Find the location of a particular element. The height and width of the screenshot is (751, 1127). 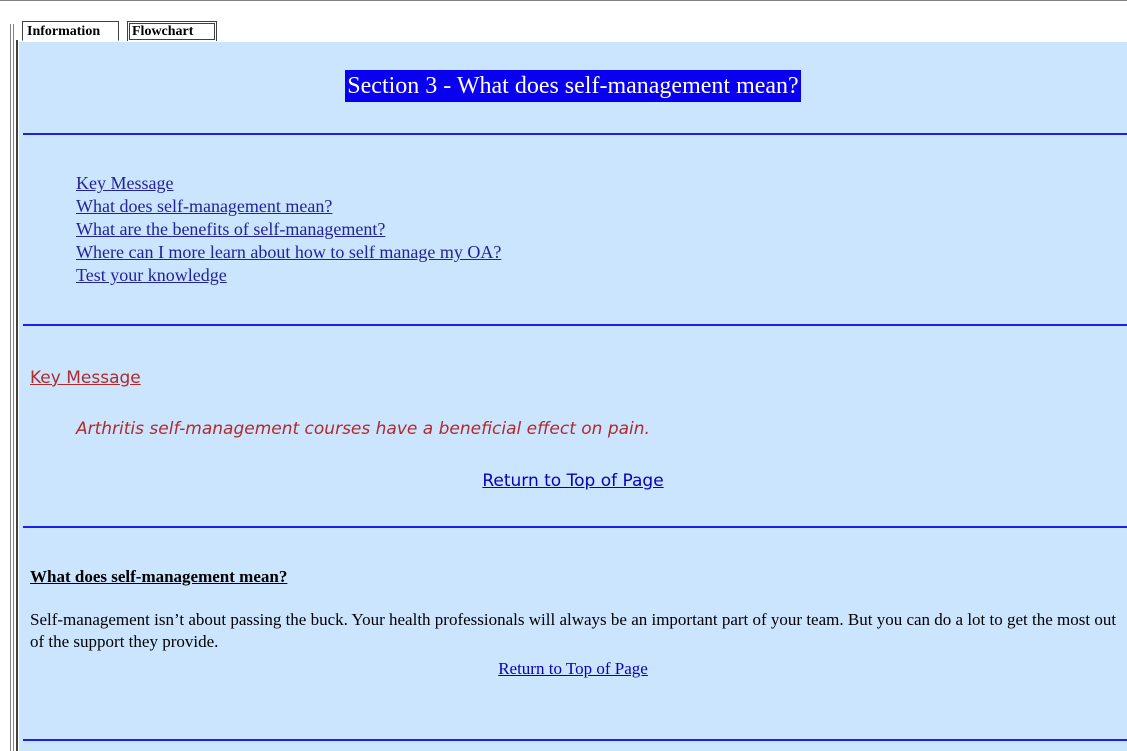

tab-information: Information is located at coordinates (70, 31).